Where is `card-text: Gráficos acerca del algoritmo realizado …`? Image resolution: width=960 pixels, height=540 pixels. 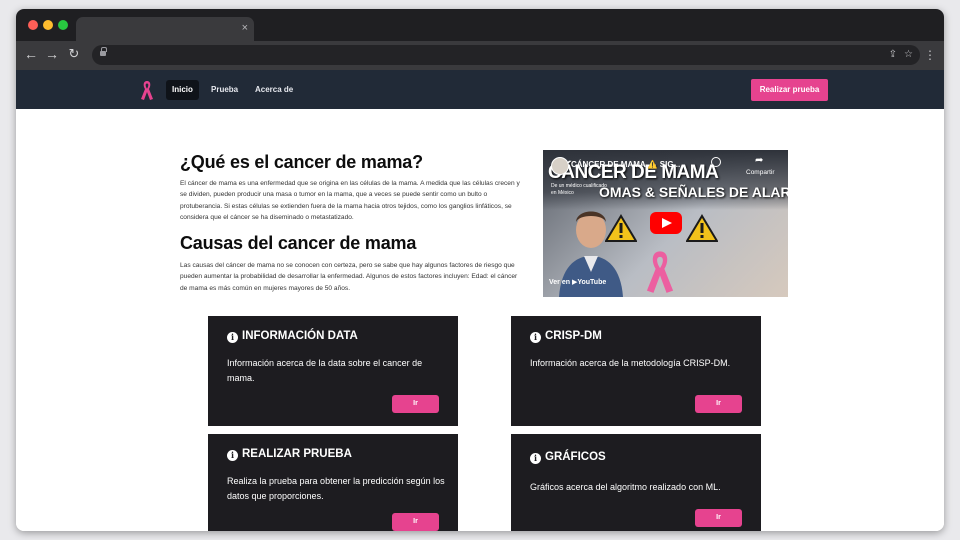 card-text: Gráficos acerca del algoritmo realizado … is located at coordinates (625, 487).